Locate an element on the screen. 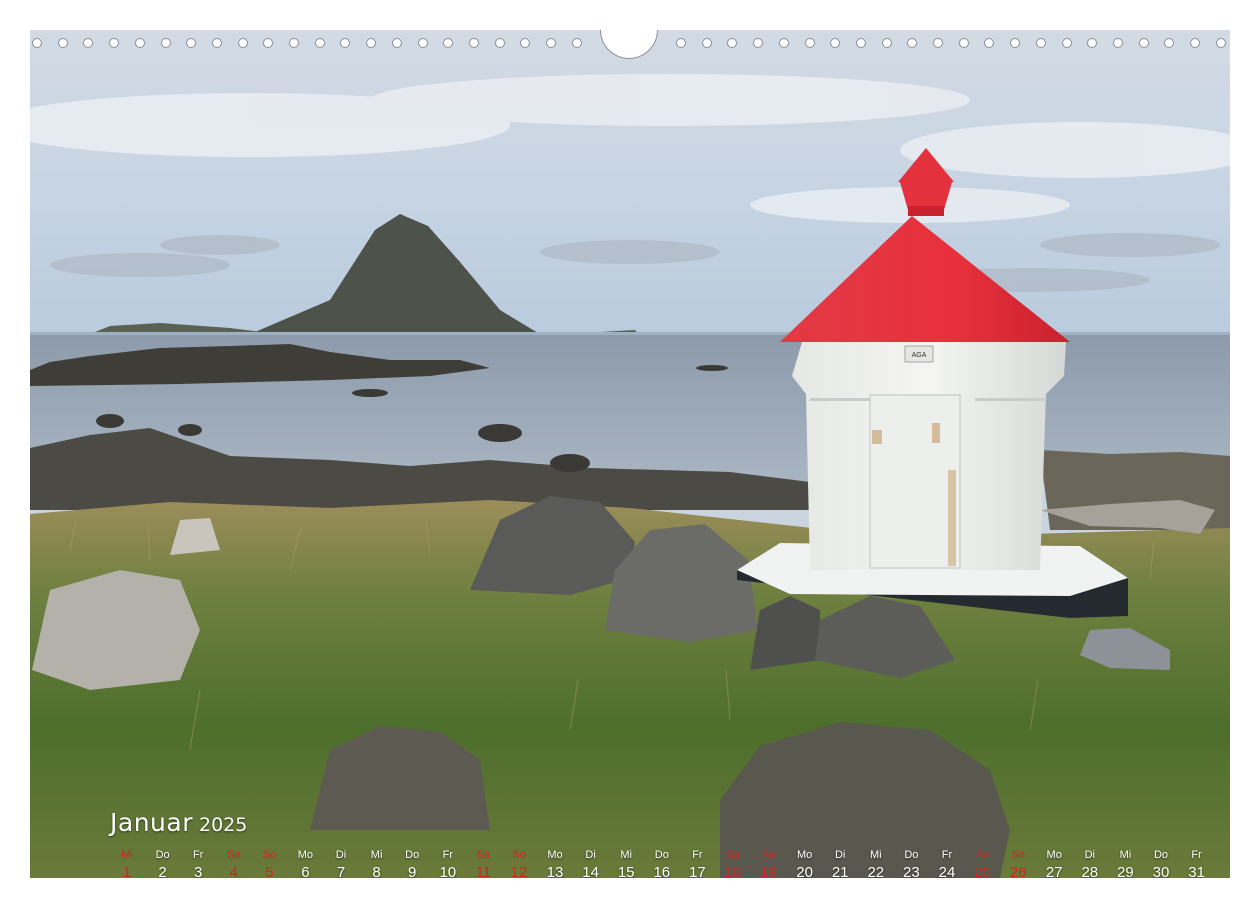 The width and height of the screenshot is (1260, 908). day-number: 6 is located at coordinates (305, 871).